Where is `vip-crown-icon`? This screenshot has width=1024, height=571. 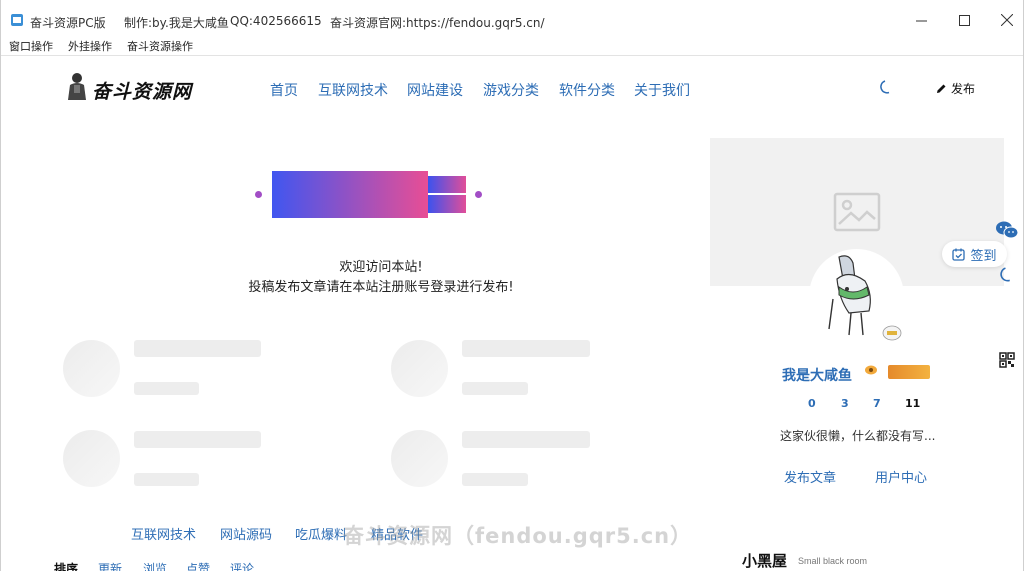
vip-crown-icon is located at coordinates (871, 370).